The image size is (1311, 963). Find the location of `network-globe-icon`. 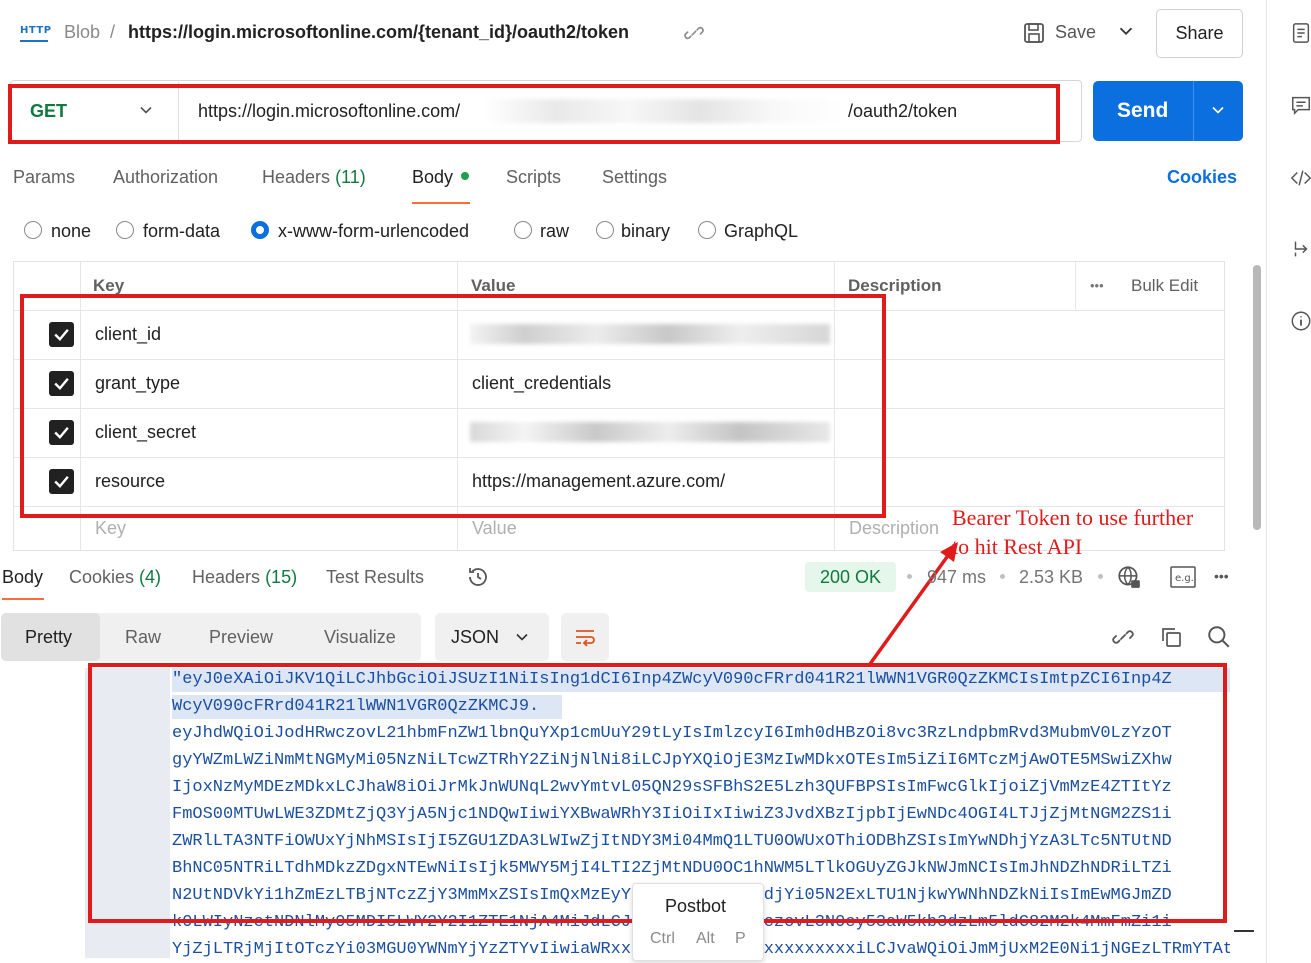

network-globe-icon is located at coordinates (1129, 577).